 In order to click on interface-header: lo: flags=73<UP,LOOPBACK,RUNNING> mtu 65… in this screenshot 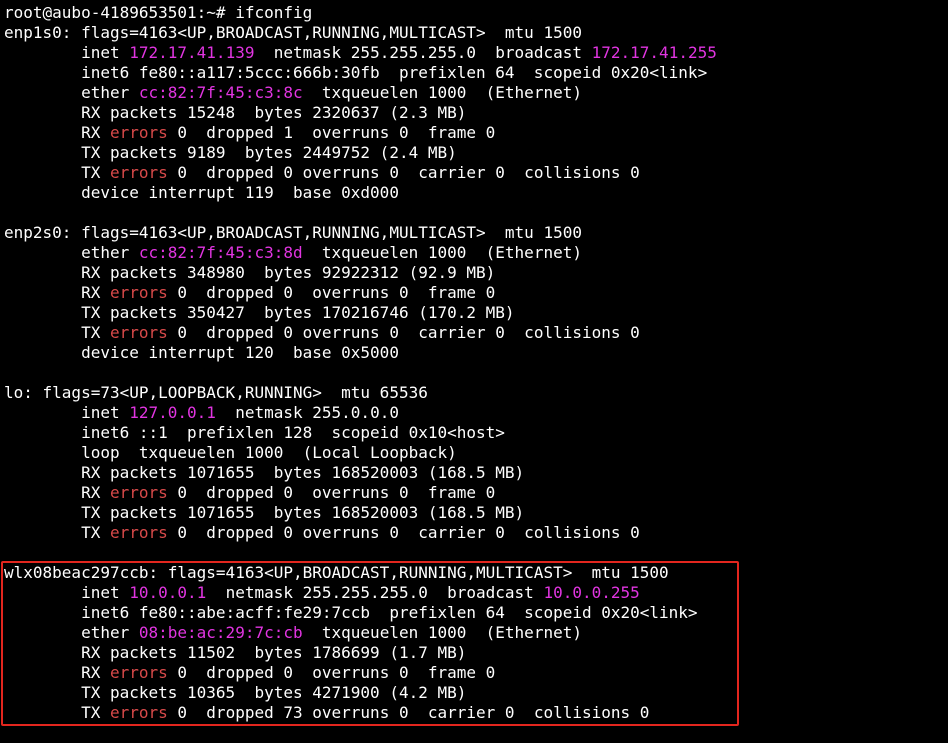, I will do `click(216, 392)`.